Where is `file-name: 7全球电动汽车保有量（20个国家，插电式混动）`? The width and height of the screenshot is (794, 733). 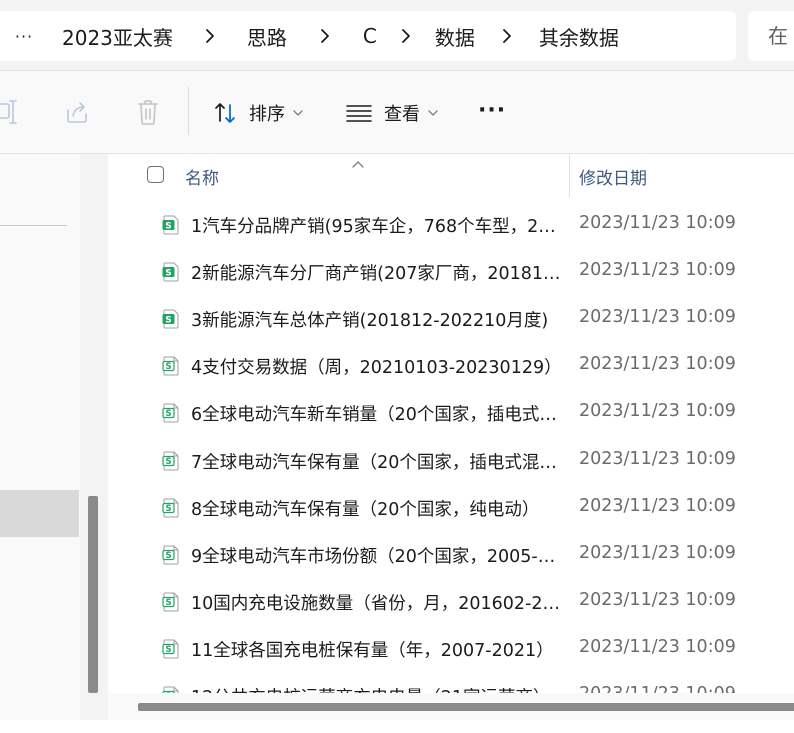
file-name: 7全球电动汽车保有量（20个国家，插电式混动） is located at coordinates (377, 462).